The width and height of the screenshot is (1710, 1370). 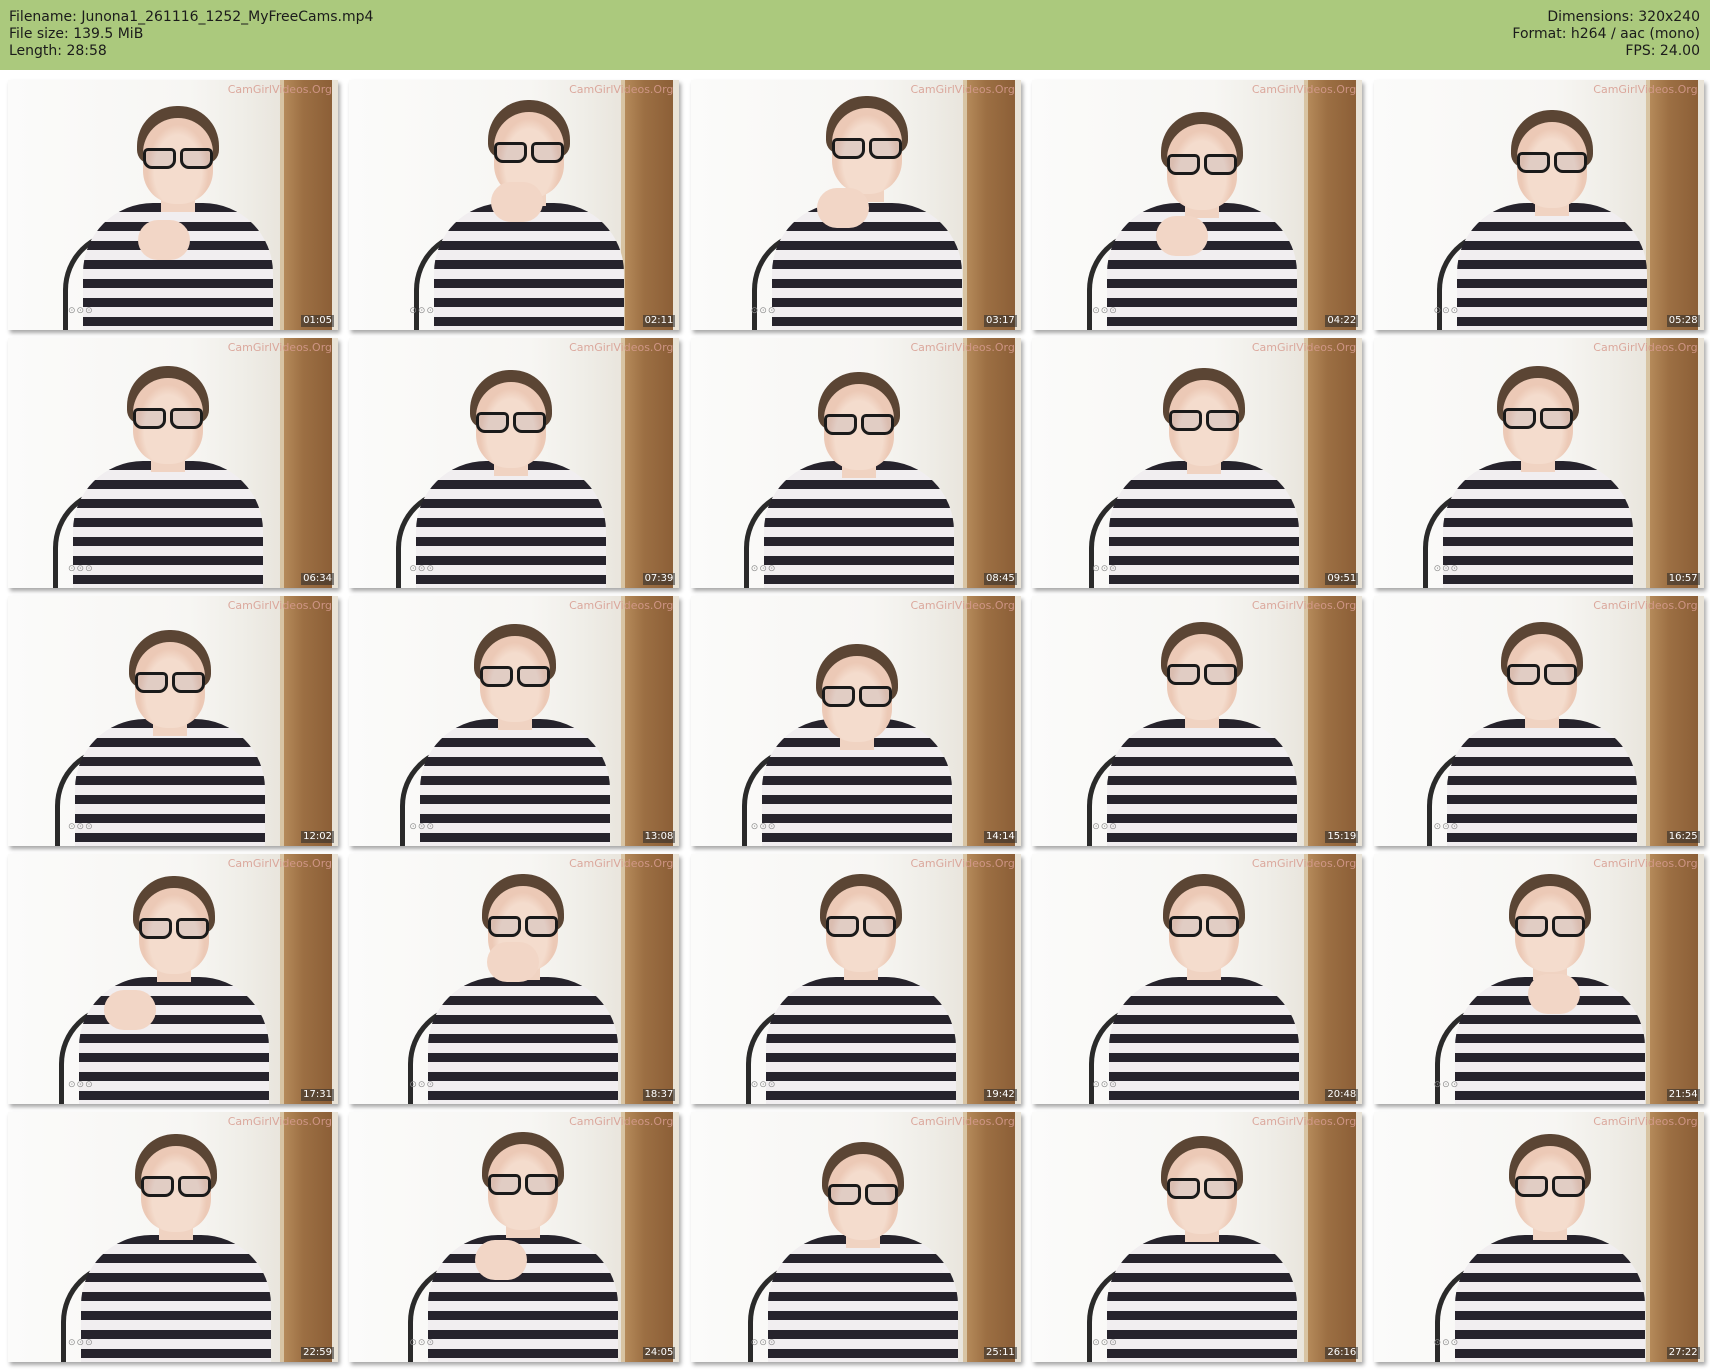 What do you see at coordinates (173, 463) in the screenshot?
I see `video-thumbnail: ⊙⊙⊙ CamGirlVideos.Org 06:34` at bounding box center [173, 463].